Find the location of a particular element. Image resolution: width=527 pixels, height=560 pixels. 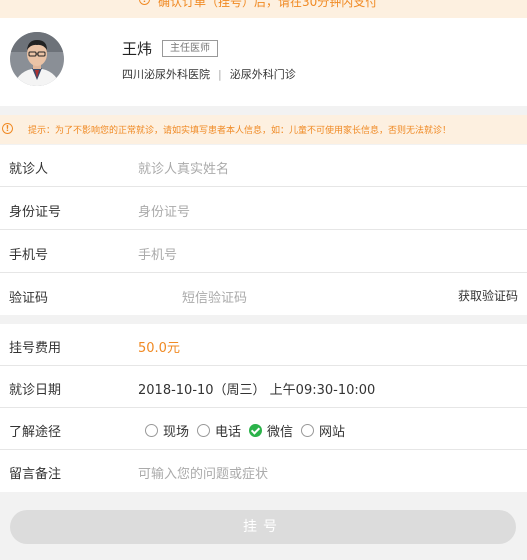

phone-input: 手机号 is located at coordinates (157, 253).